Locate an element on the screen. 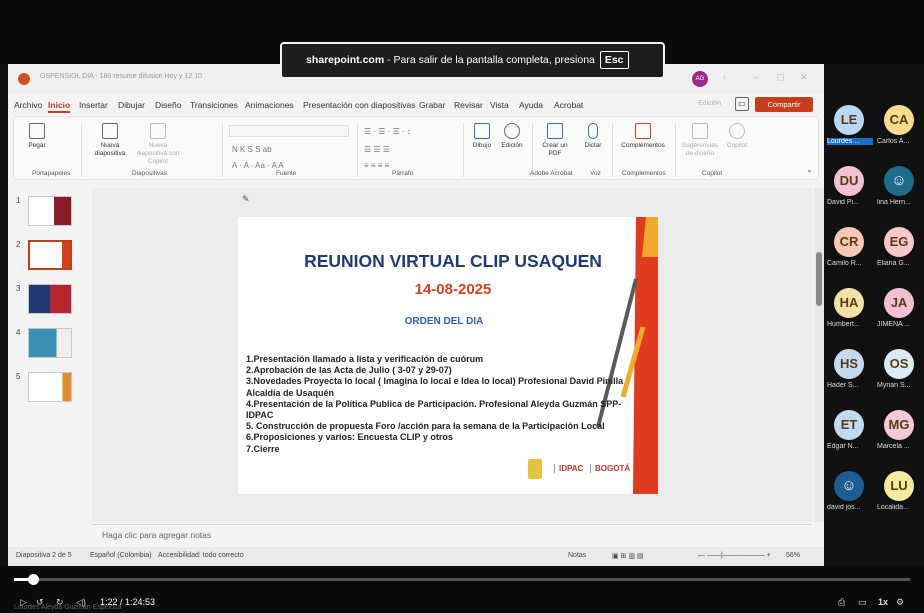  copilot-button: Copilot is located at coordinates (737, 136).